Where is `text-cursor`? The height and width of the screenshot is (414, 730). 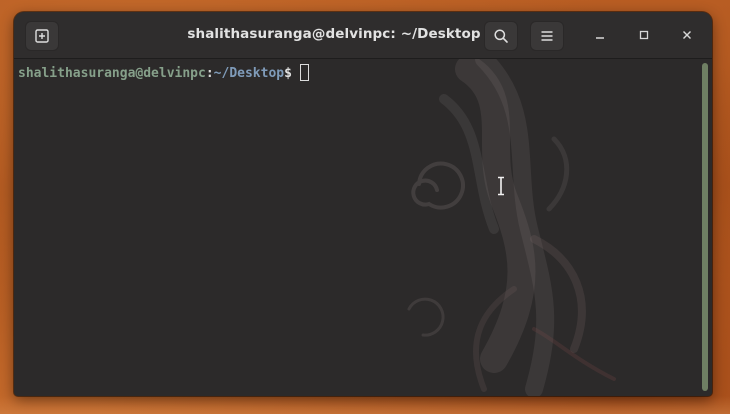 text-cursor is located at coordinates (304, 72).